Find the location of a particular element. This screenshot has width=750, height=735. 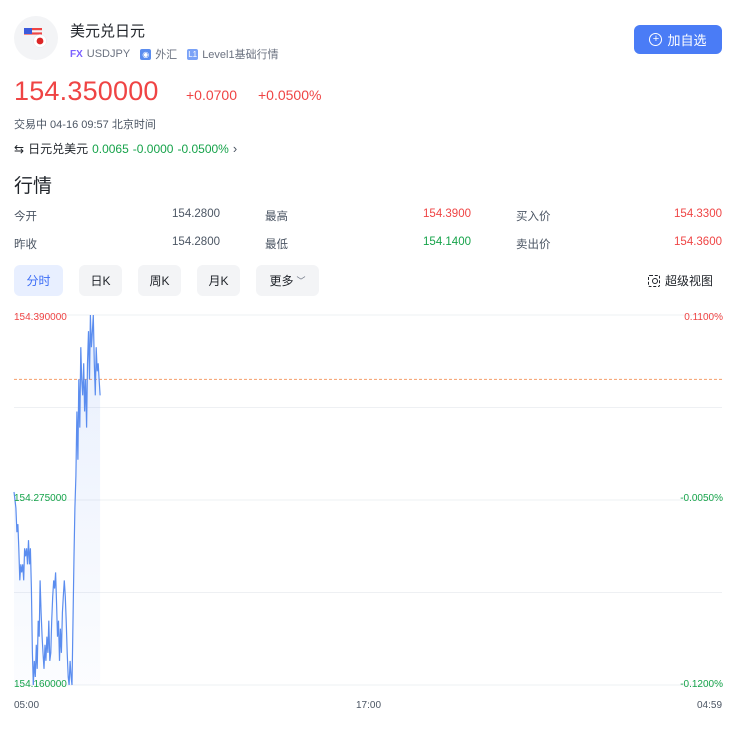

open-value: 154.2800 is located at coordinates (196, 214).